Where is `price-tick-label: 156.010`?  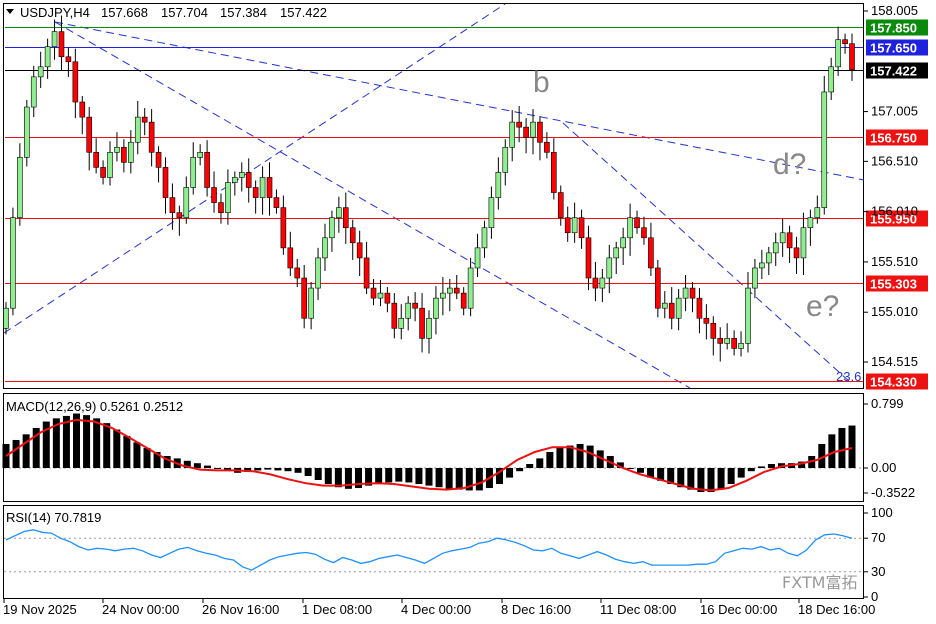 price-tick-label: 156.010 is located at coordinates (894, 211).